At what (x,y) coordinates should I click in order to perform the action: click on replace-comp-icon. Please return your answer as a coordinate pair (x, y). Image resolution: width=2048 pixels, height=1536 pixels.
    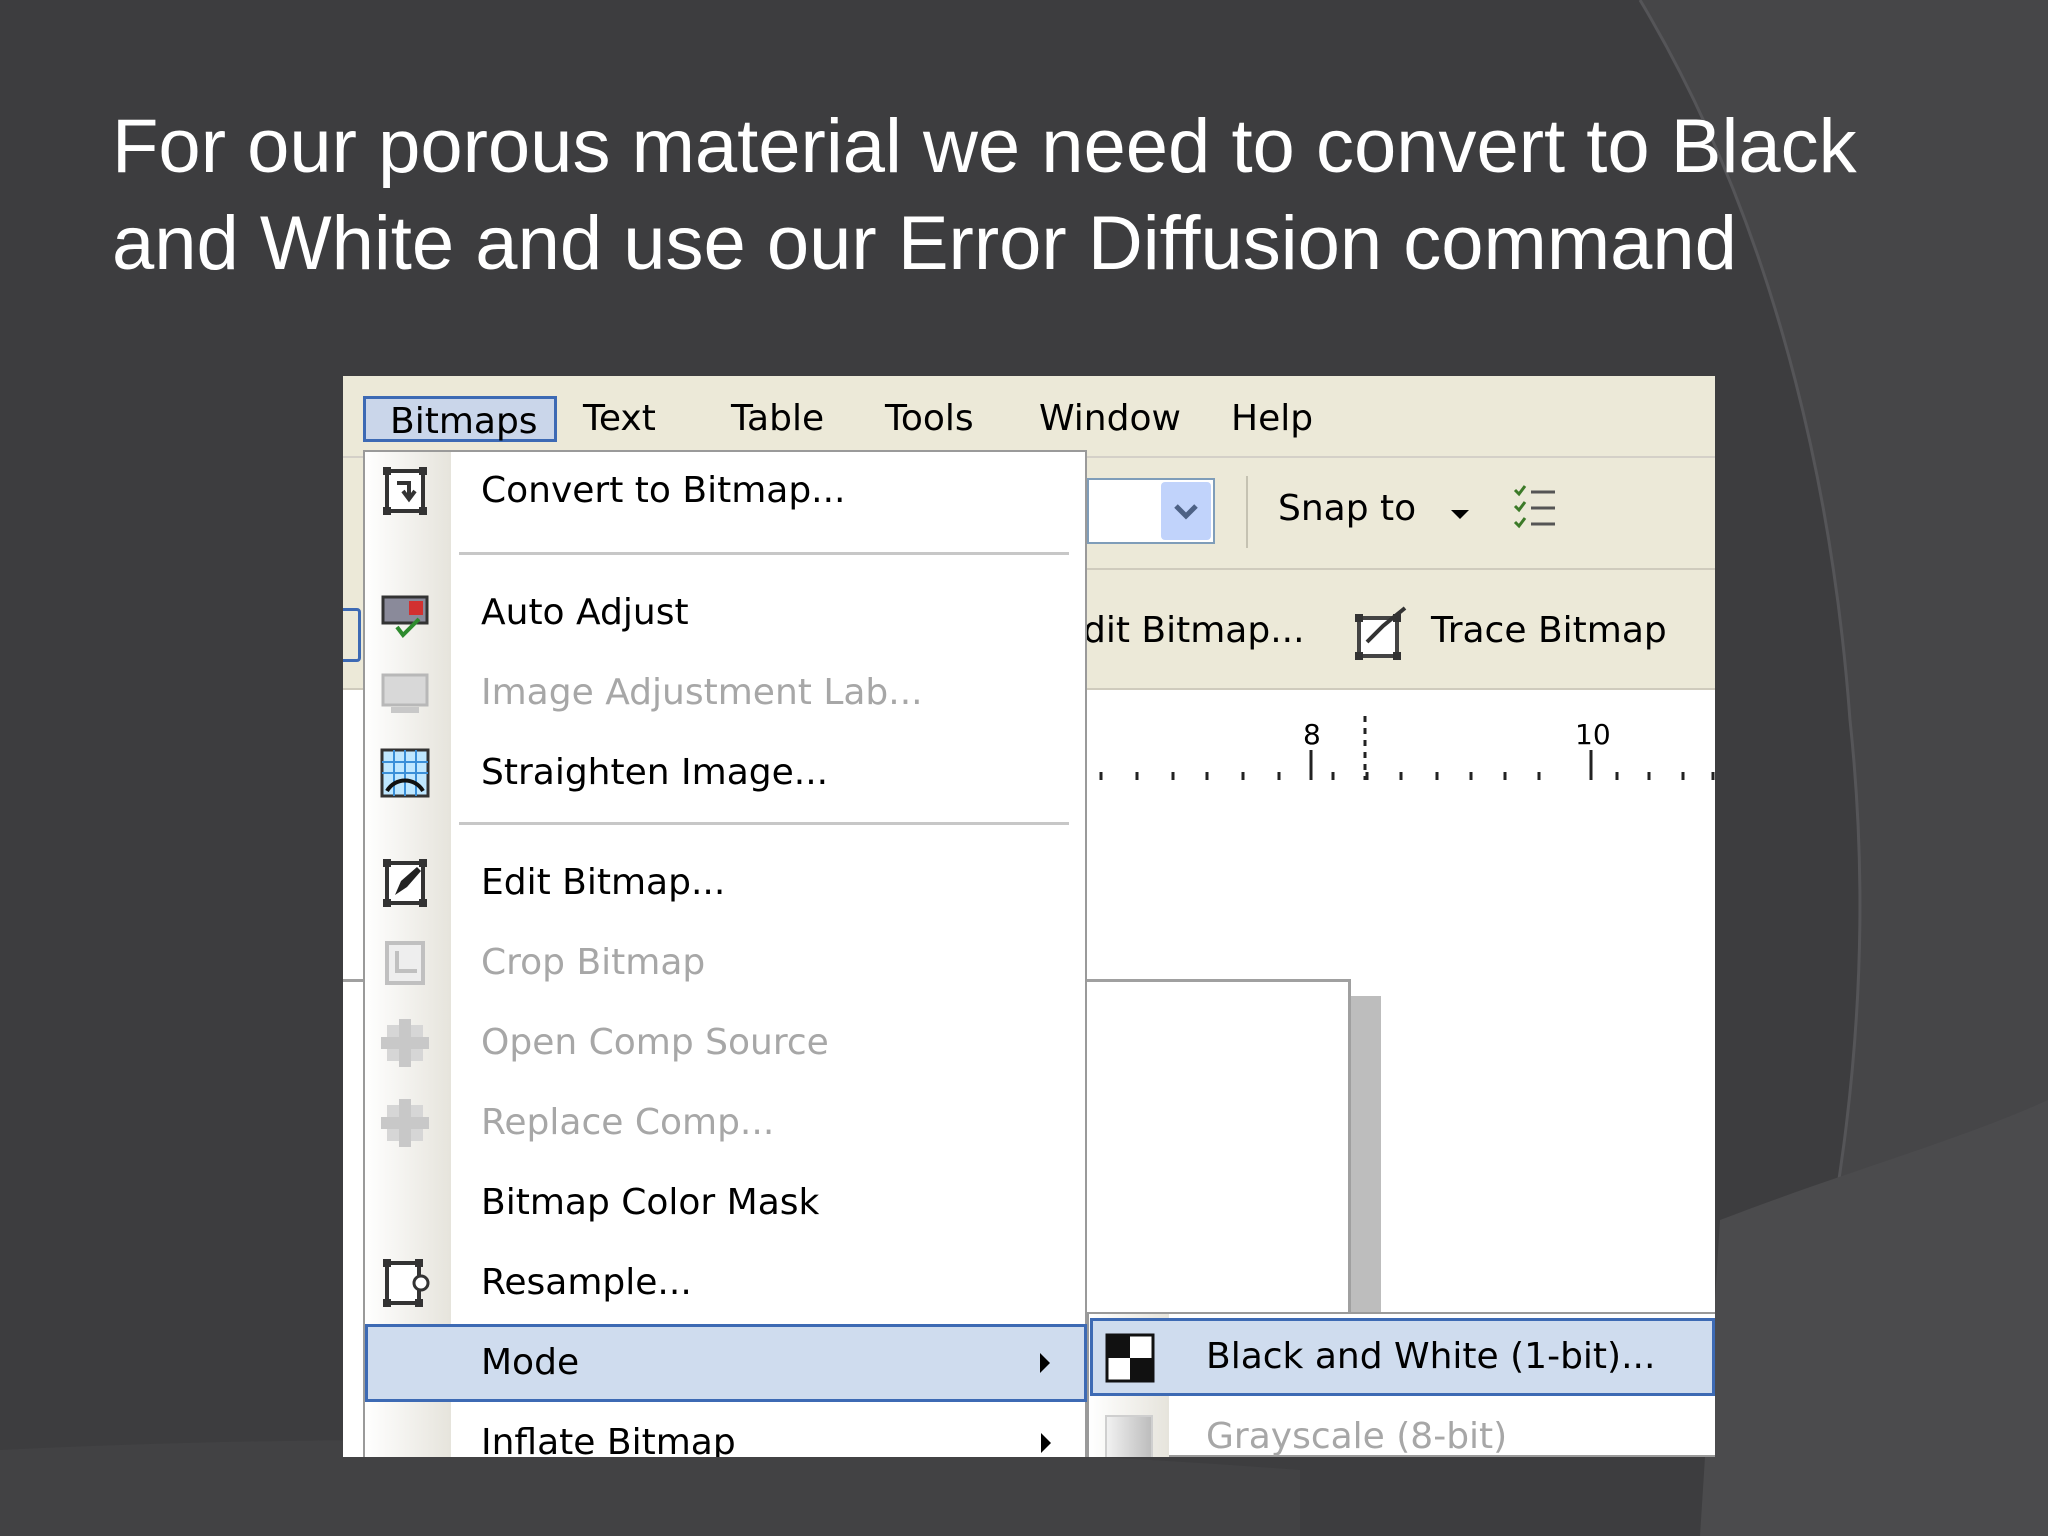
    Looking at the image, I should click on (405, 1123).